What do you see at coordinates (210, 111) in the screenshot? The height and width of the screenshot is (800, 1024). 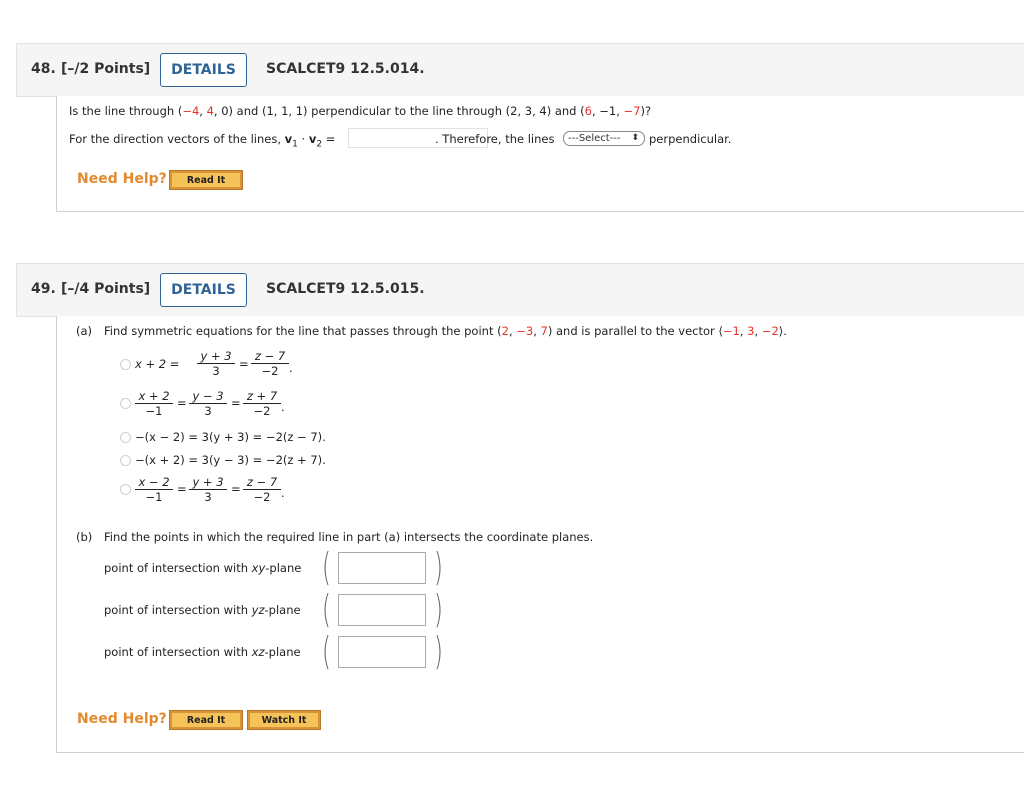 I see `prompt-value: 4` at bounding box center [210, 111].